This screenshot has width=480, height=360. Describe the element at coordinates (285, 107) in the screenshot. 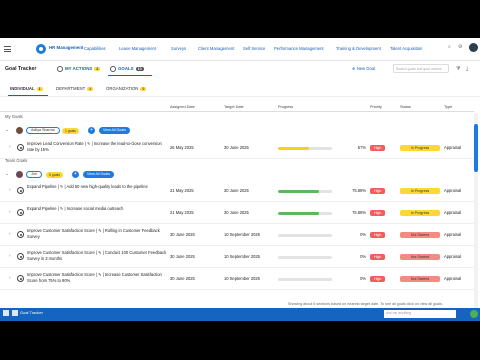

I see `column-progress: Progress` at that location.